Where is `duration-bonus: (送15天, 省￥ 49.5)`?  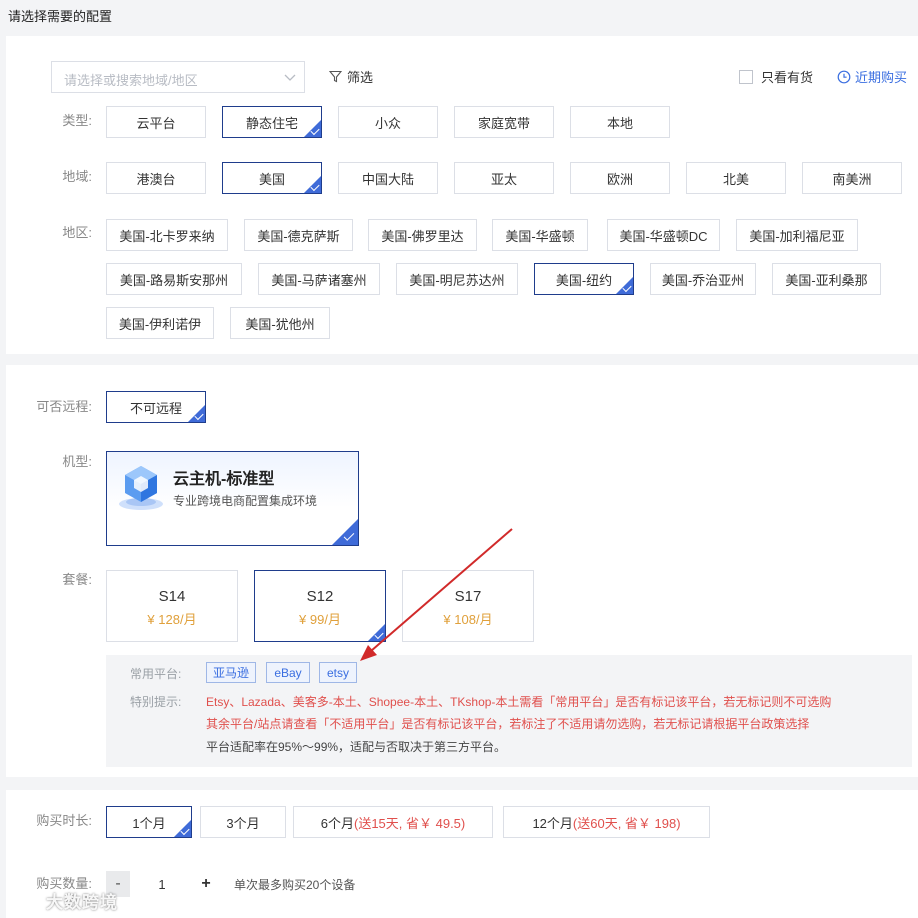
duration-bonus: (送15天, 省￥ 49.5) is located at coordinates (409, 823).